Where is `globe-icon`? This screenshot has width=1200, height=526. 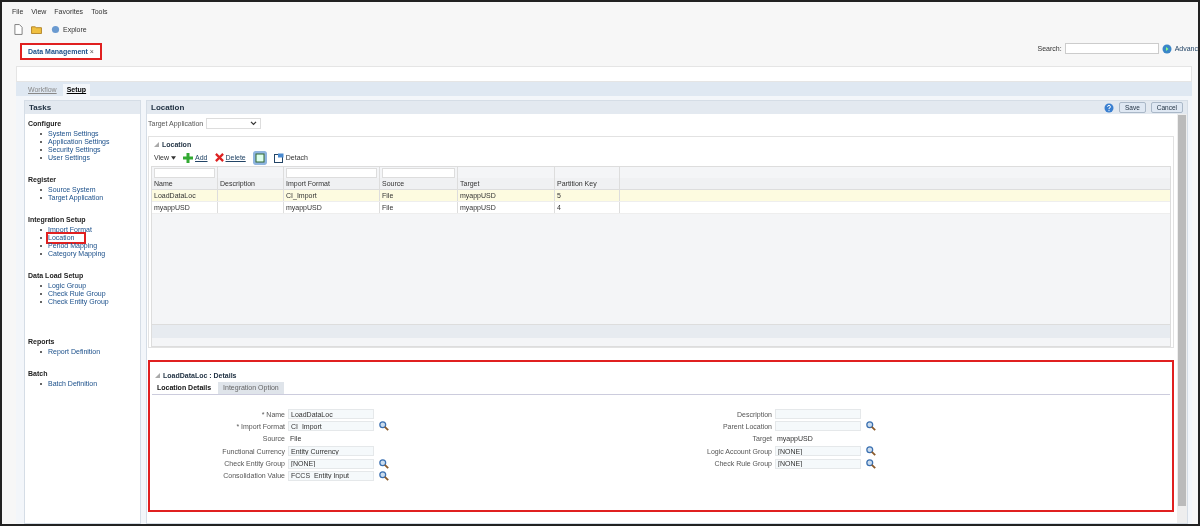
globe-icon is located at coordinates (55, 29).